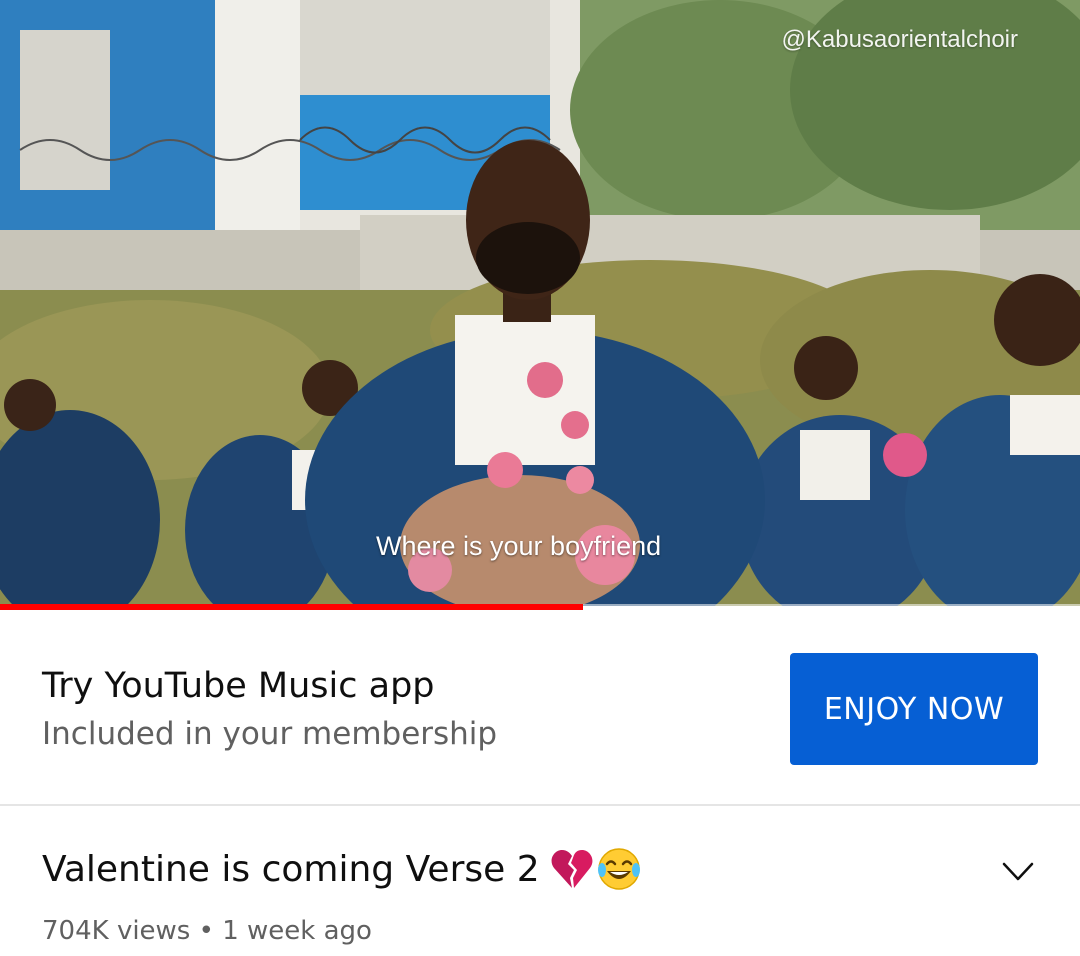 The image size is (1080, 956). I want to click on video-title-row: Valentine is coming Verse 2, so click(342, 869).